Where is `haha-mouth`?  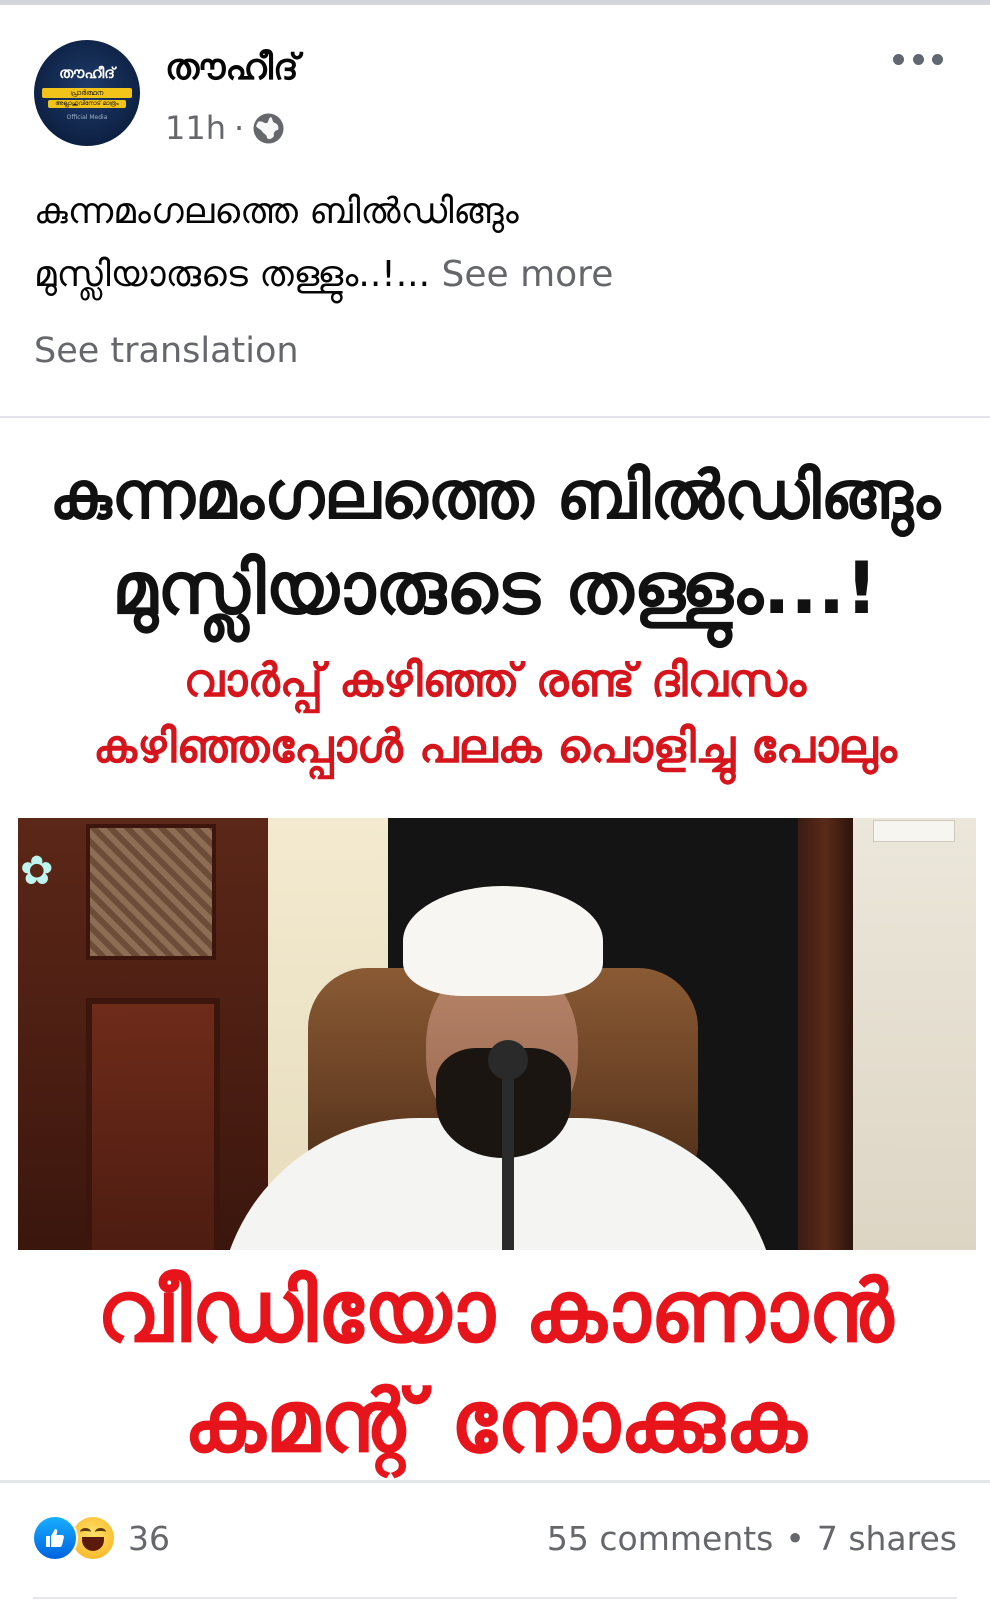
haha-mouth is located at coordinates (93, 1544).